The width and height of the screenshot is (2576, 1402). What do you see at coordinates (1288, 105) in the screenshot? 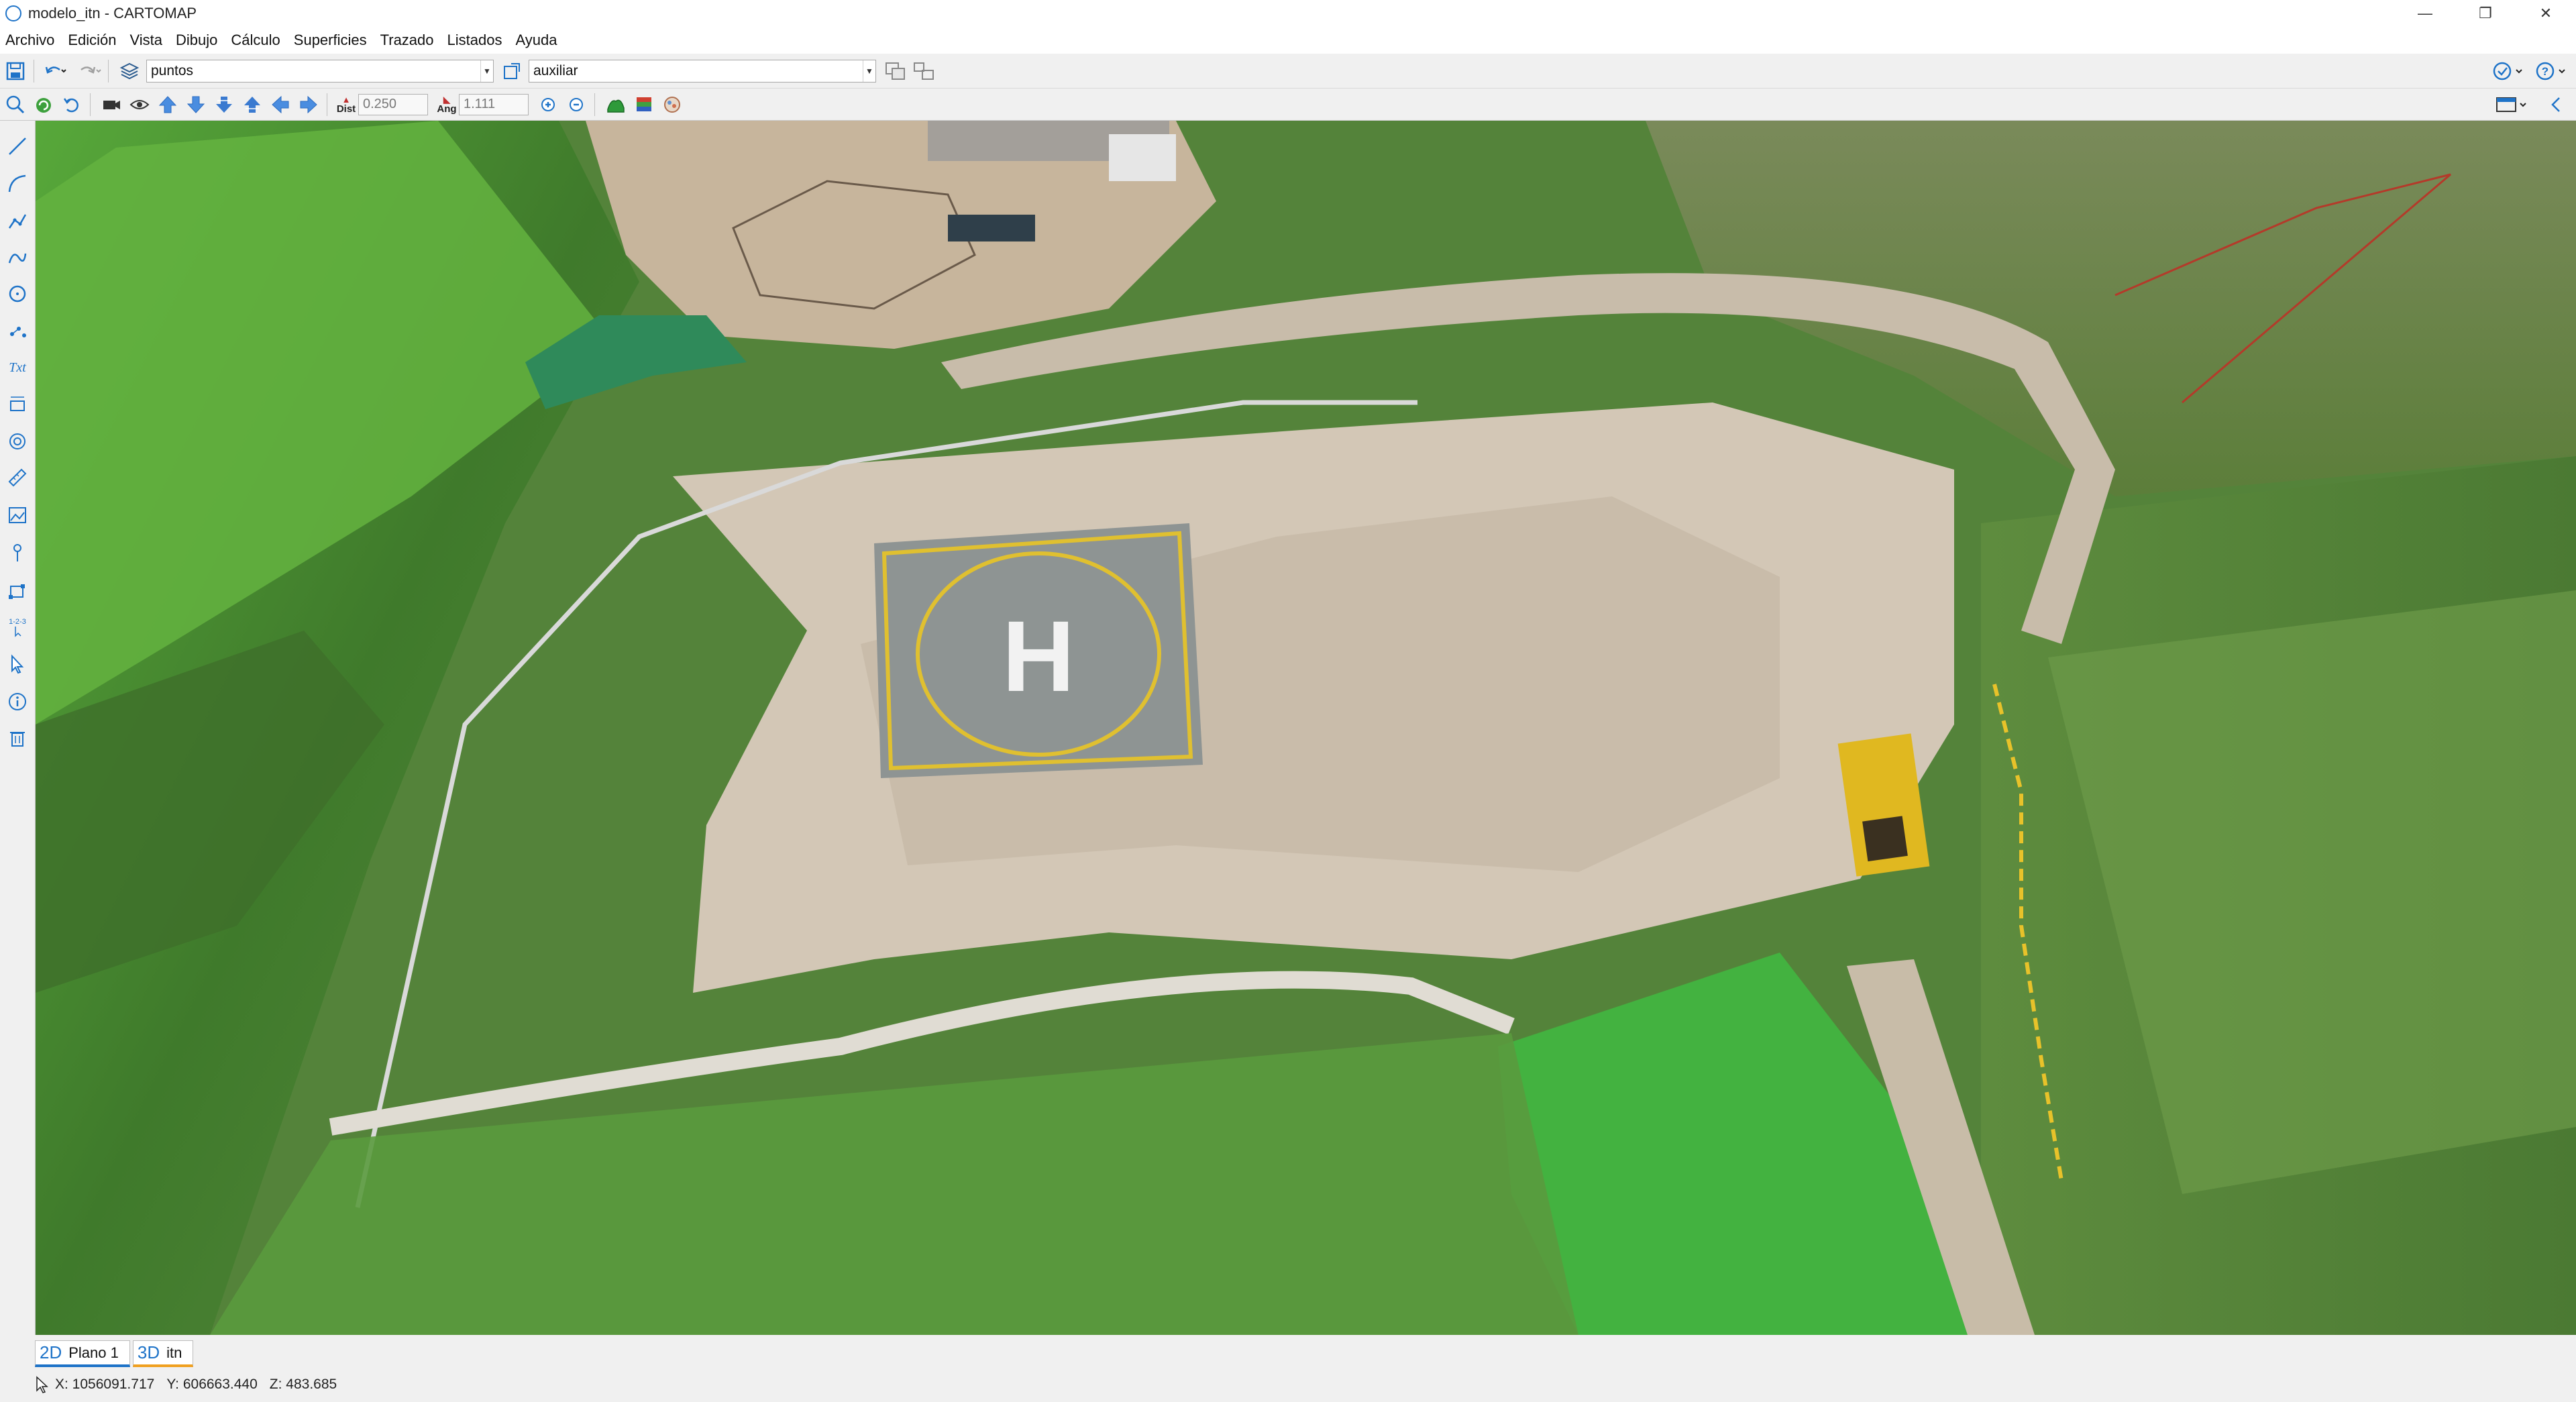
I see `view-toolbar: ▲ Dist 0.250 ◣ Ang 1.111` at bounding box center [1288, 105].